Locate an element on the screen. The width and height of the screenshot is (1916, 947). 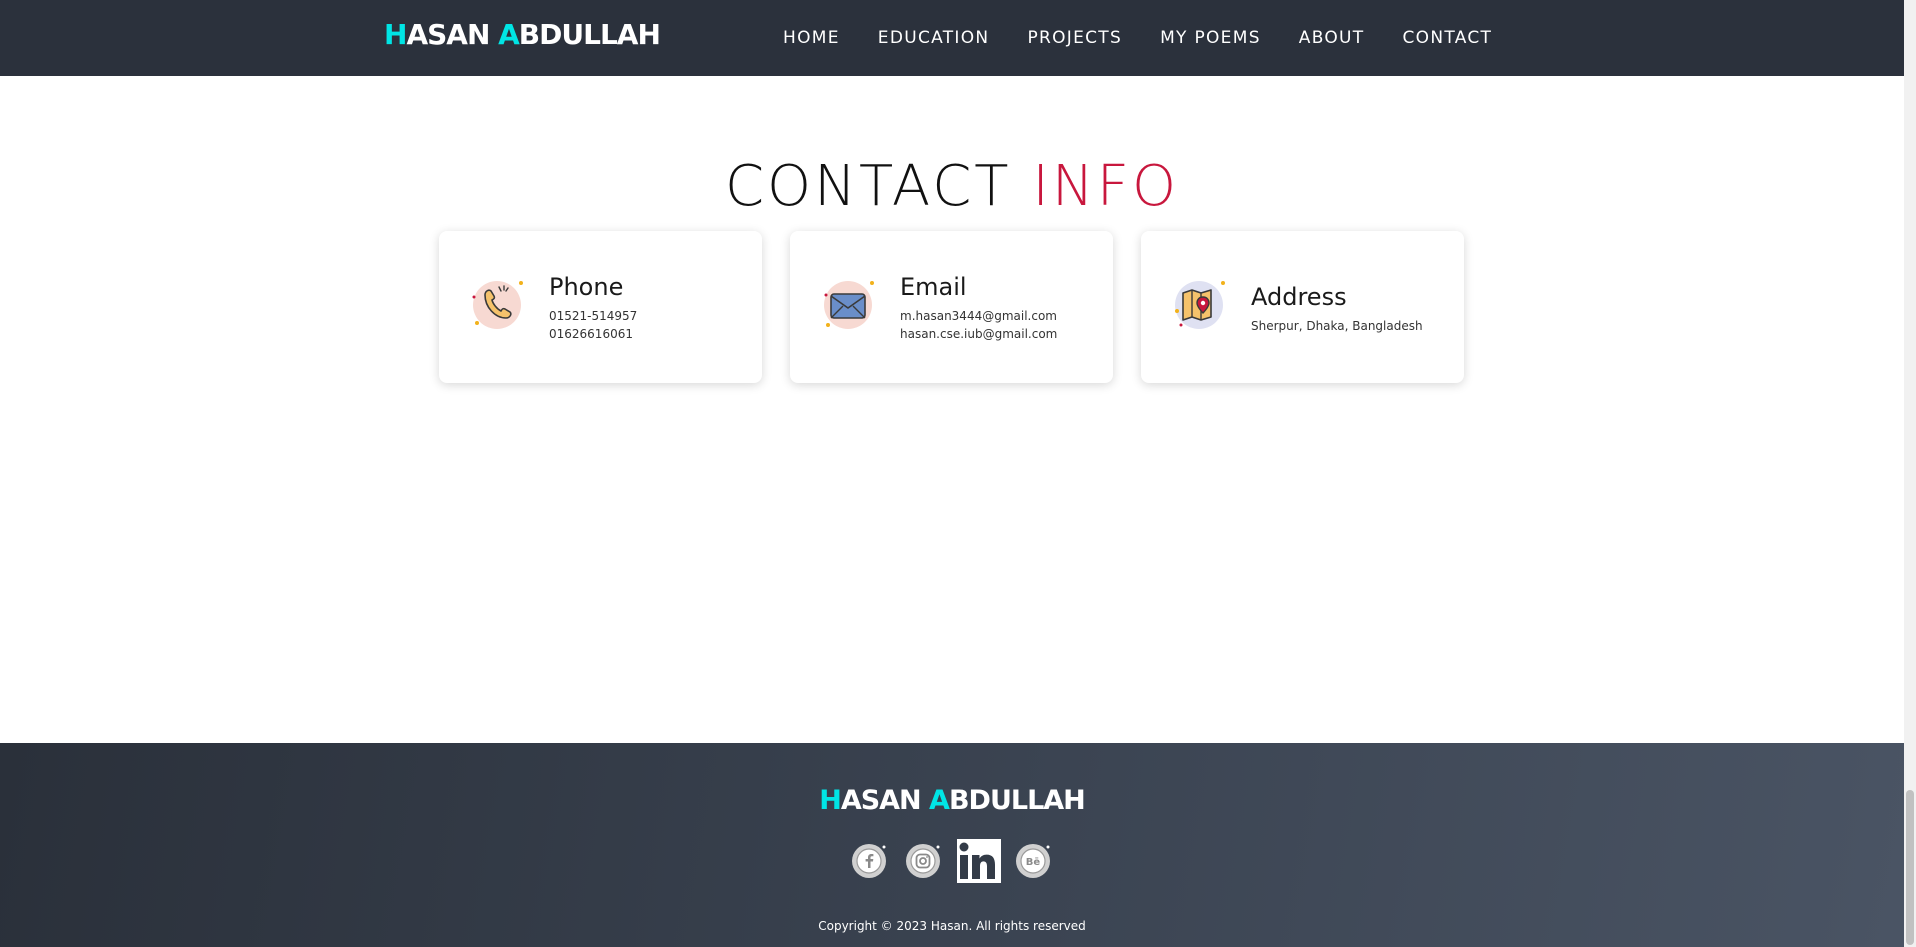
address-card-body: Address Sherpur, Dhaka, Bangladesh is located at coordinates (1337, 309).